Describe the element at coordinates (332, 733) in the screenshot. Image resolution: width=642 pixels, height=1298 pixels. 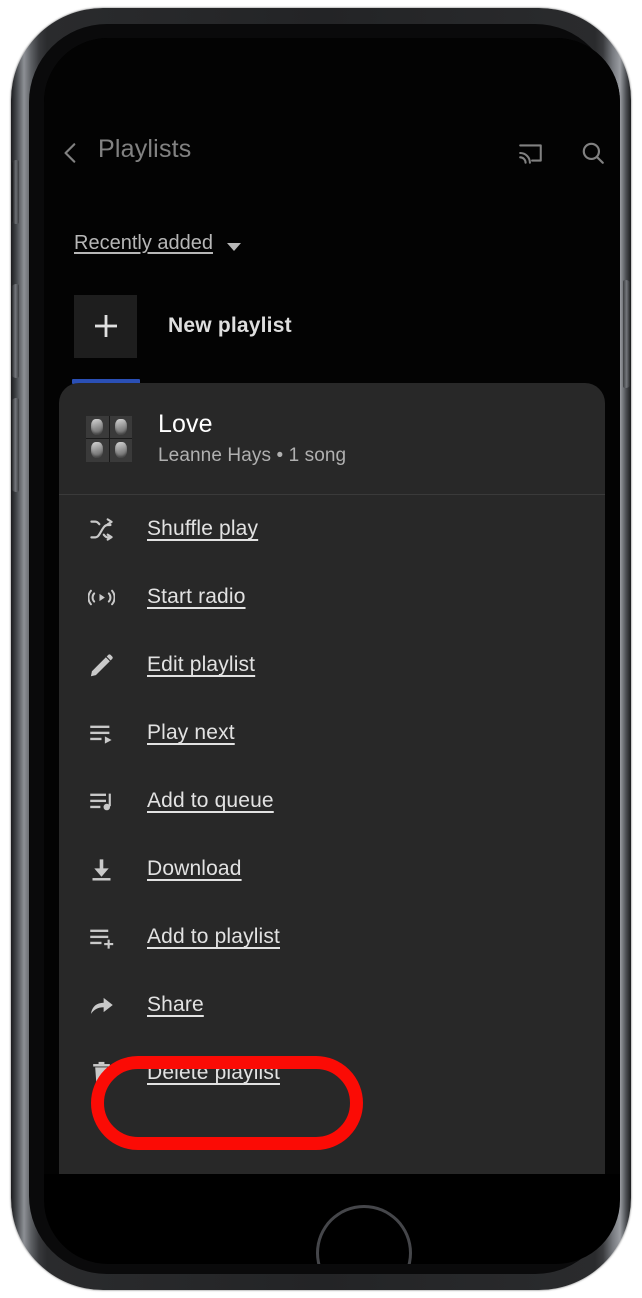
I see `menu-item-play-next: Play next` at that location.